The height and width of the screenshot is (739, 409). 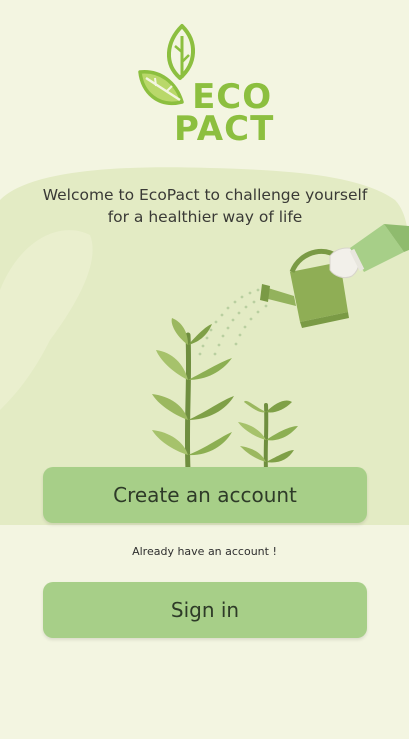 I want to click on small-plant, so click(x=268, y=436).